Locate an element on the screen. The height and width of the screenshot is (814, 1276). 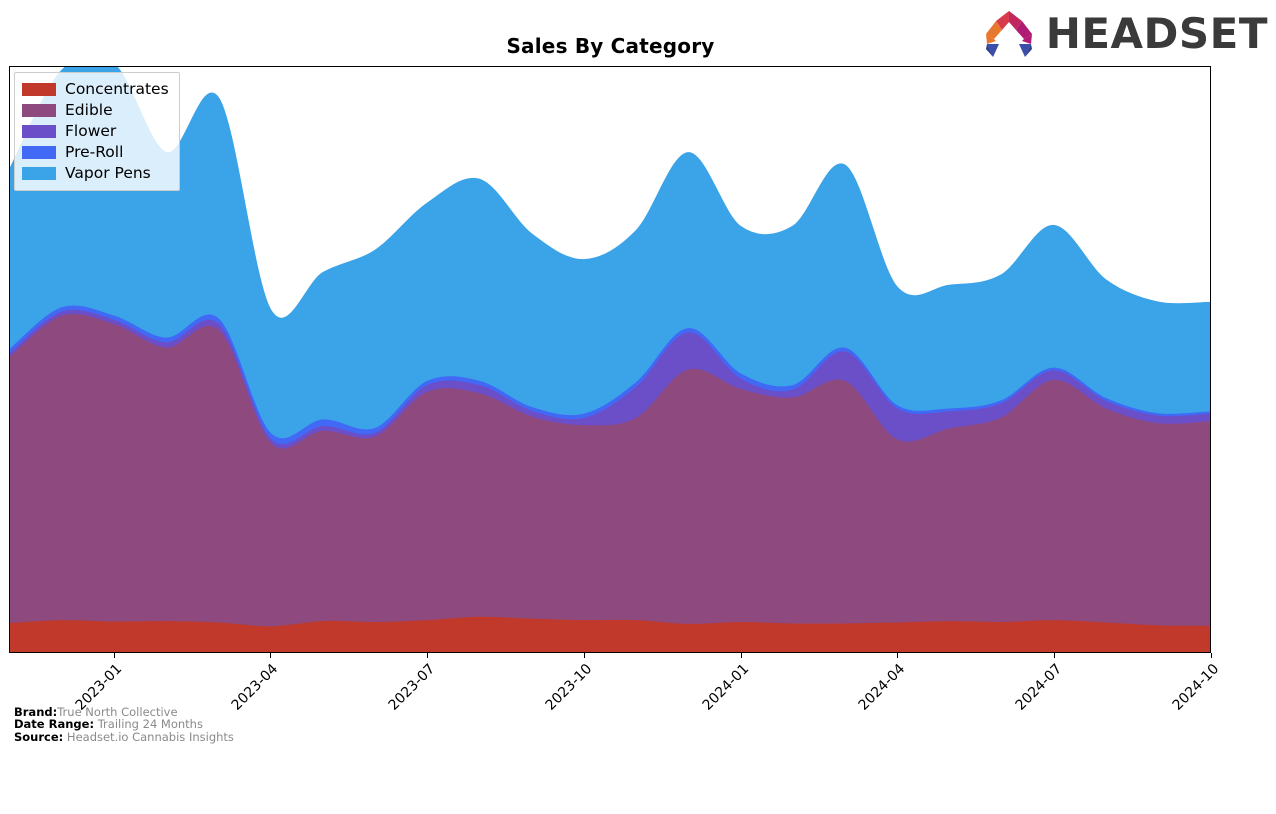
legend-item-pre-roll: Pre-Roll is located at coordinates (95, 152).